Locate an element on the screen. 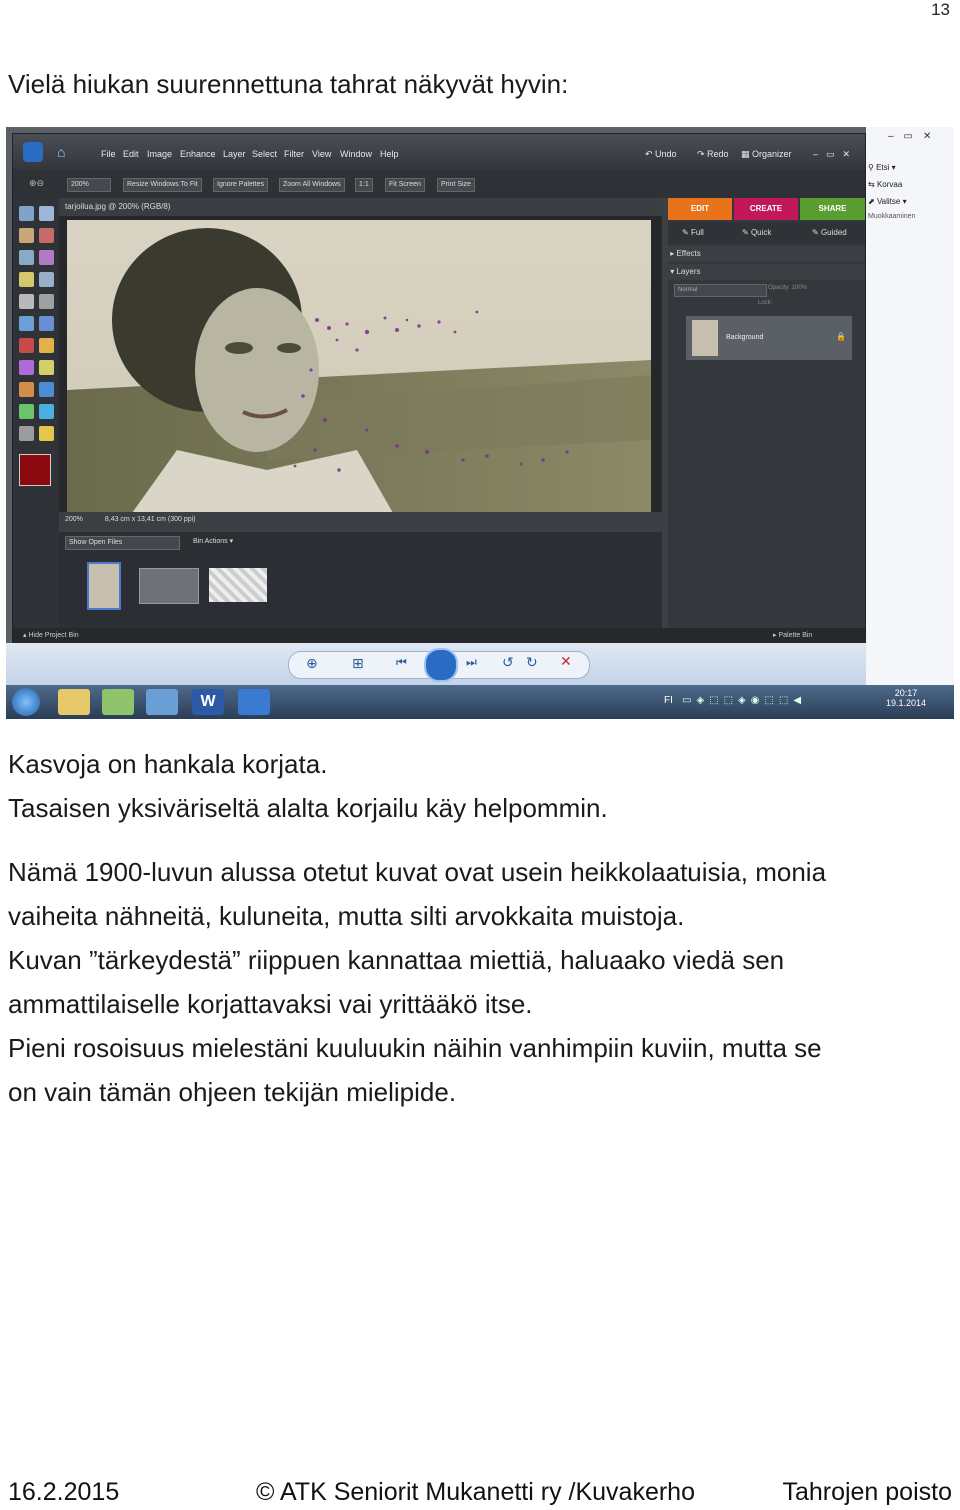 The height and width of the screenshot is (1510, 960). zoom-tool-icon is located at coordinates (46, 213).